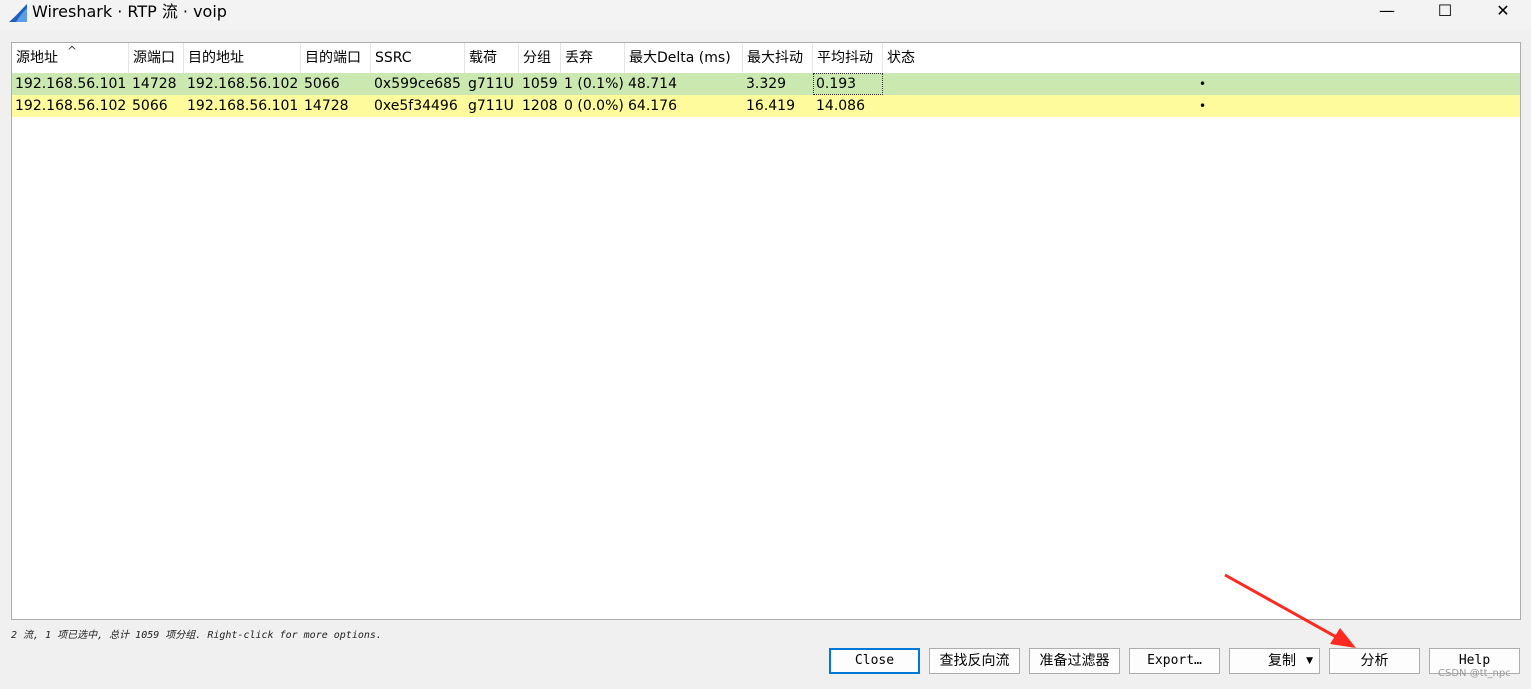 Image resolution: width=1531 pixels, height=689 pixels. Describe the element at coordinates (322, 84) in the screenshot. I see `cell-dst-port: 5066` at that location.